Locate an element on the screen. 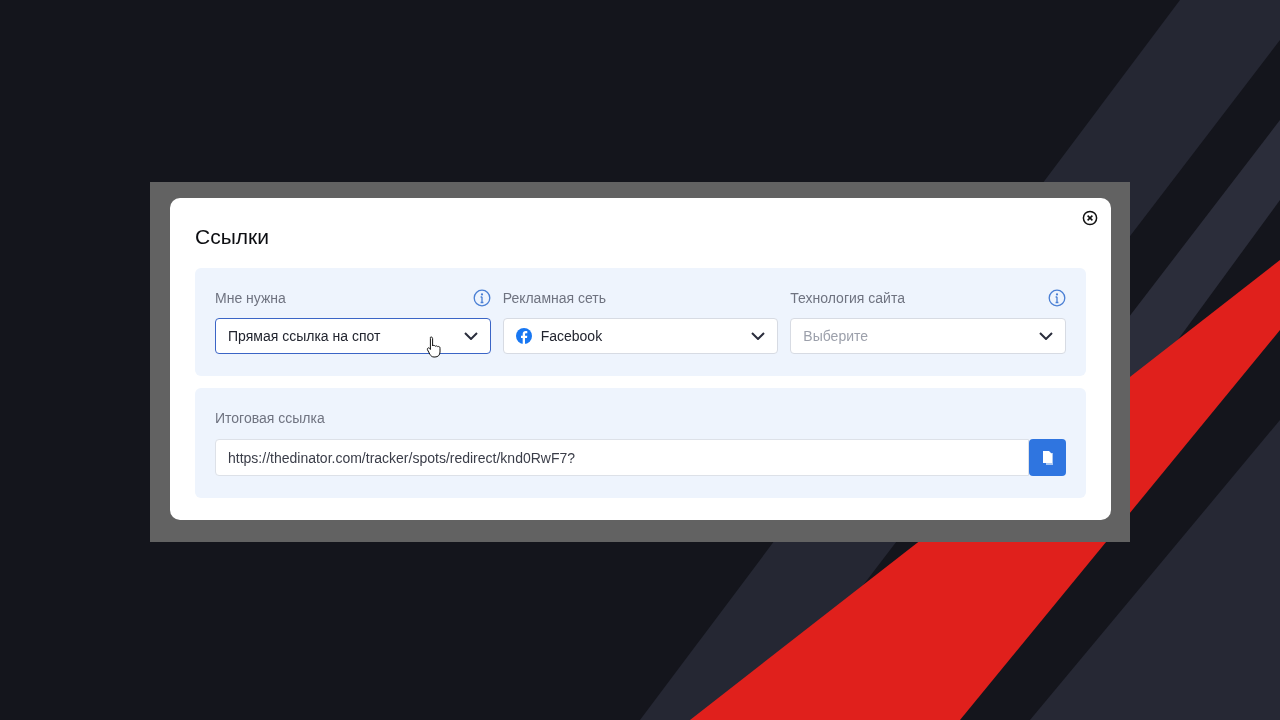  facebook-icon is located at coordinates (523, 336).